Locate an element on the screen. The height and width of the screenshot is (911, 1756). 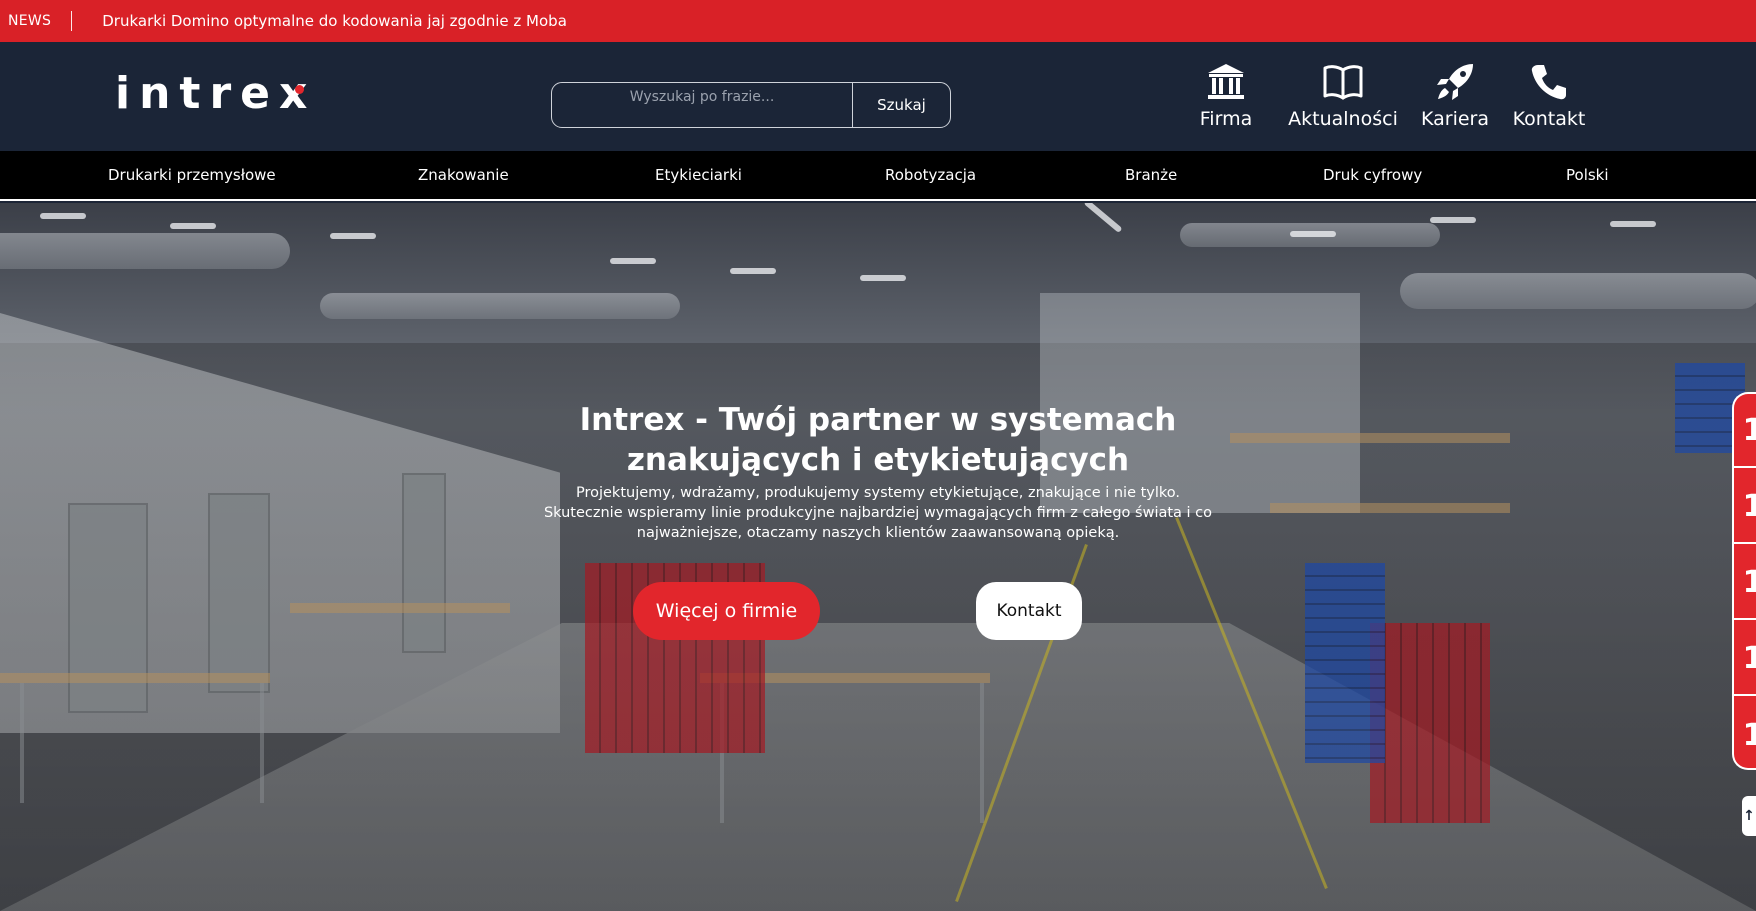
site-header: intrex Szukaj Firma Aktualności is located at coordinates (878, 96).